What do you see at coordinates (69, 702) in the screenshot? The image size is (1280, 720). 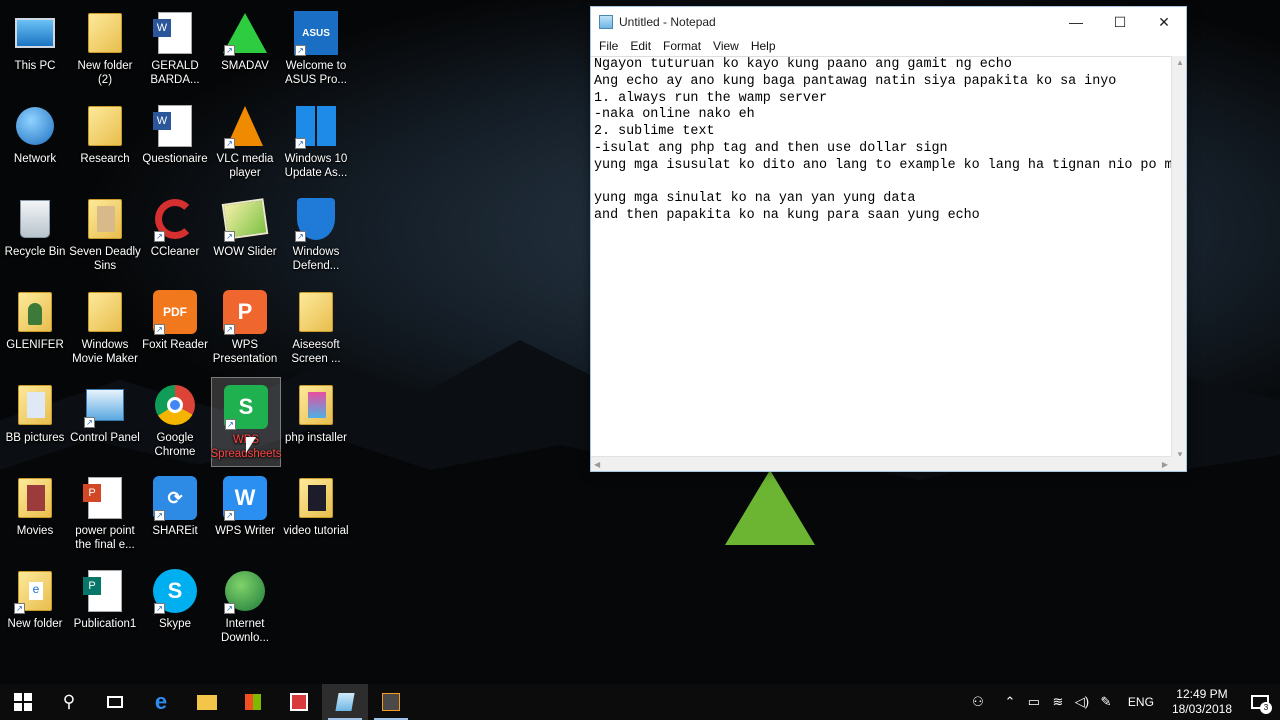 I see `search-button: ⚲` at bounding box center [69, 702].